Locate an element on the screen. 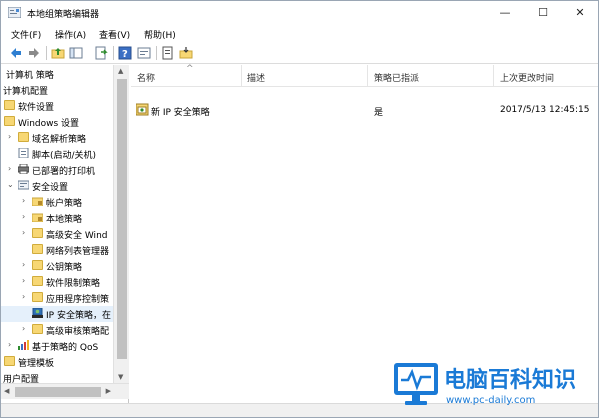  tree-item-name-resolution-policy: › 域名解析策略 is located at coordinates (57, 138).